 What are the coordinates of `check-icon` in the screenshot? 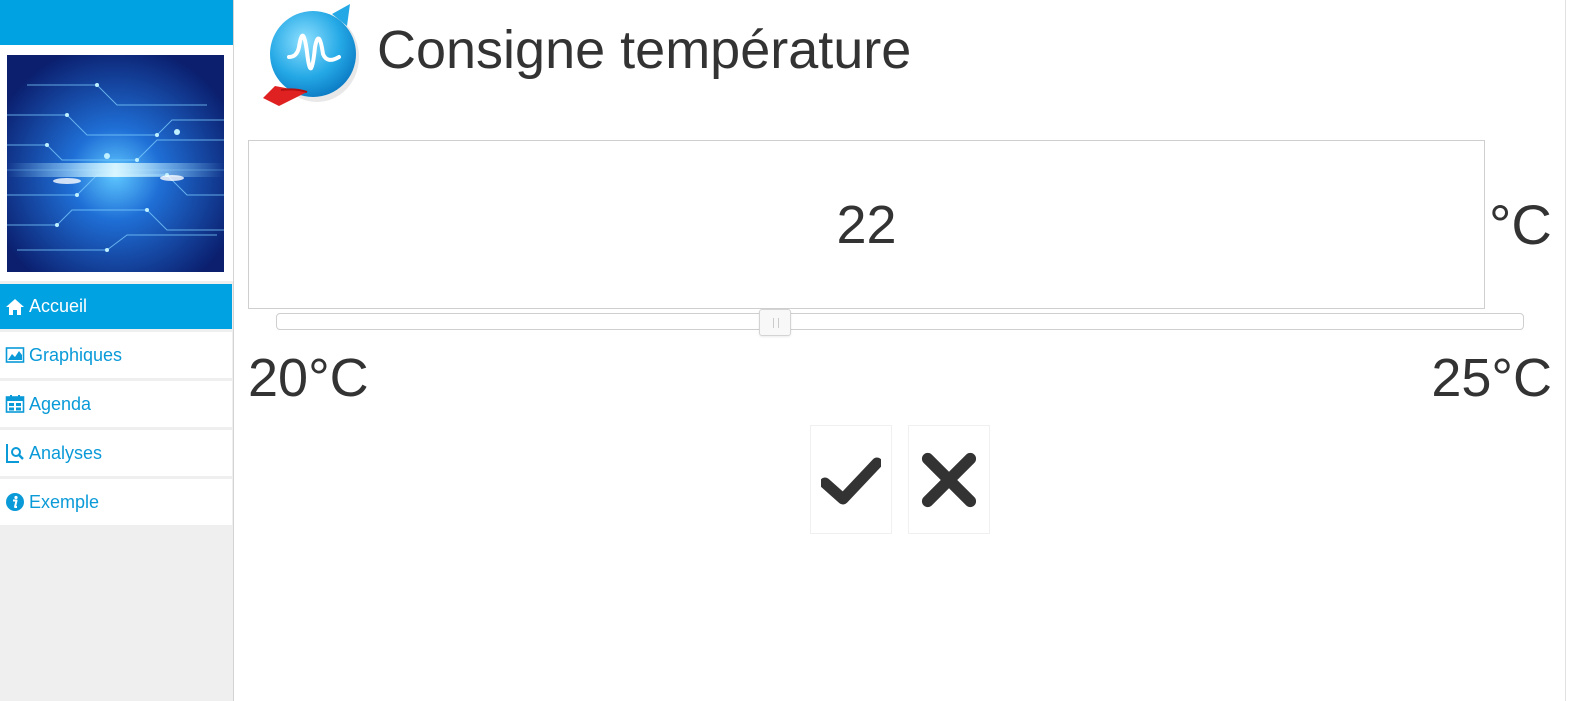 It's located at (851, 480).